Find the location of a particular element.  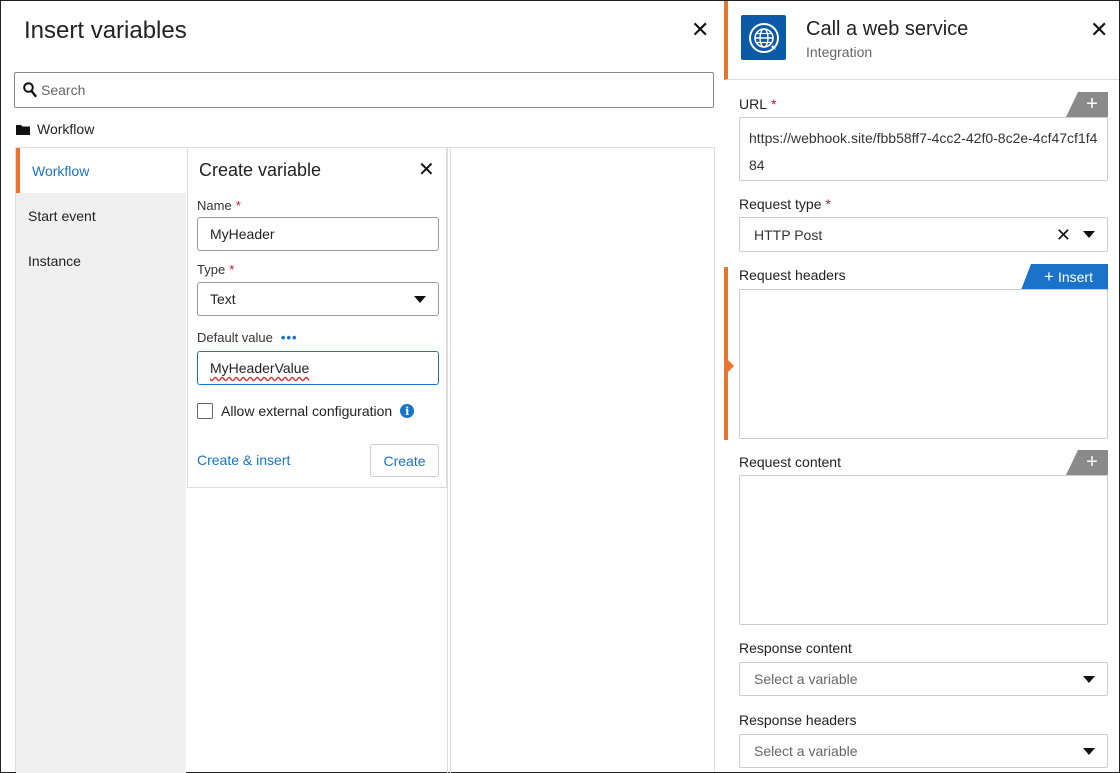

search-input is located at coordinates (371, 90).